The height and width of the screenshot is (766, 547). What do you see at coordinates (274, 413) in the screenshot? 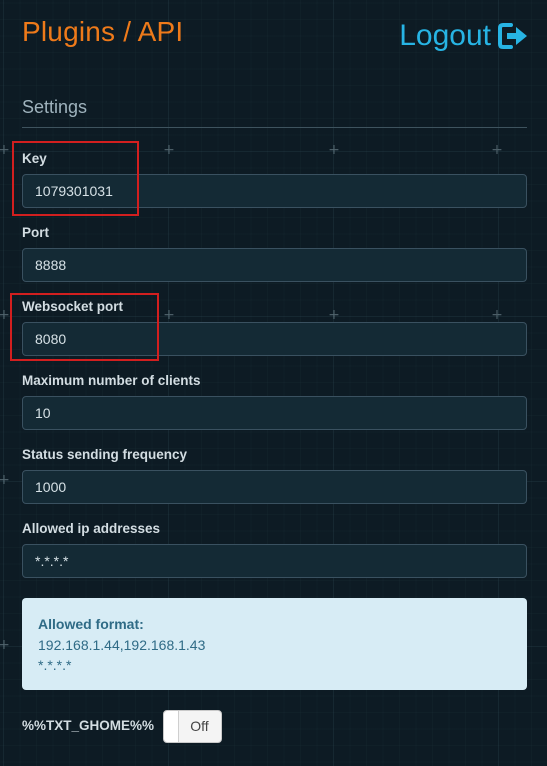
I see `max-clients-input` at bounding box center [274, 413].